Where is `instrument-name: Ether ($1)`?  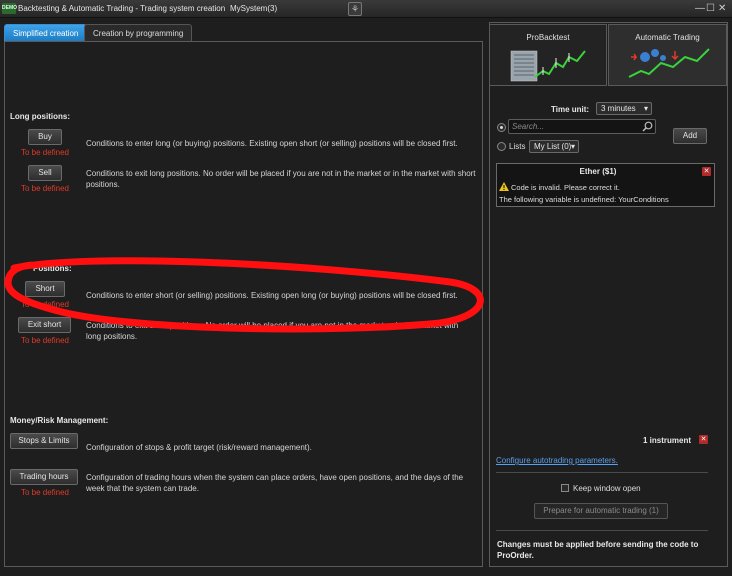
instrument-name: Ether ($1) is located at coordinates (598, 171).